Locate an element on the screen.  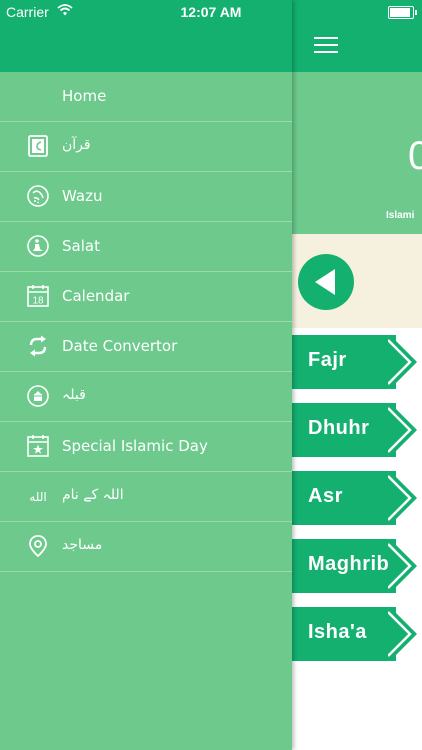
battery-icon is located at coordinates (402, 12).